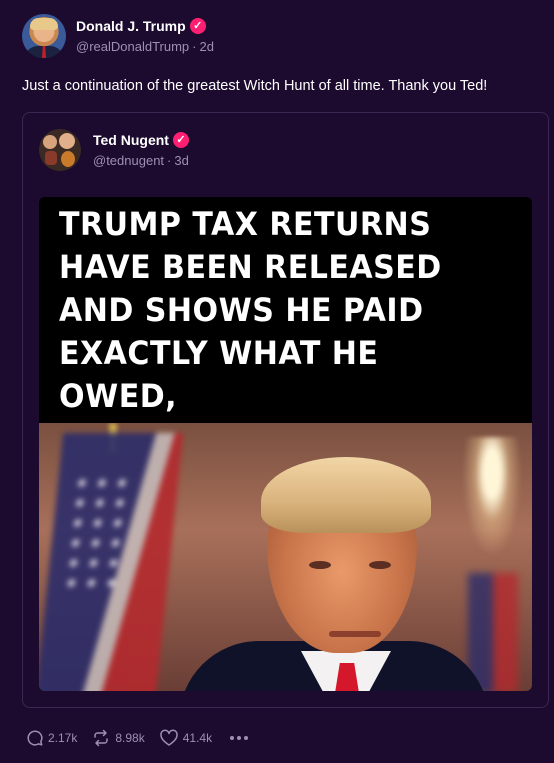 This screenshot has width=554, height=763. I want to click on heart-icon, so click(168, 737).